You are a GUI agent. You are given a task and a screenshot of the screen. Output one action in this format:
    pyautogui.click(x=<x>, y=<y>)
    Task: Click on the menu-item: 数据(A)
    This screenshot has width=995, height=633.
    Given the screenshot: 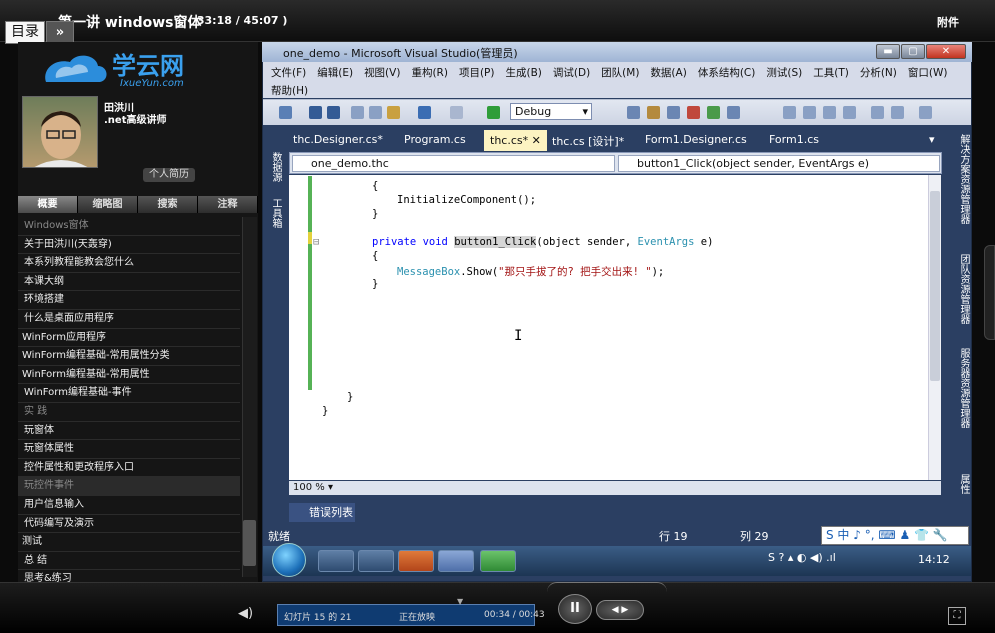 What is the action you would take?
    pyautogui.click(x=668, y=72)
    